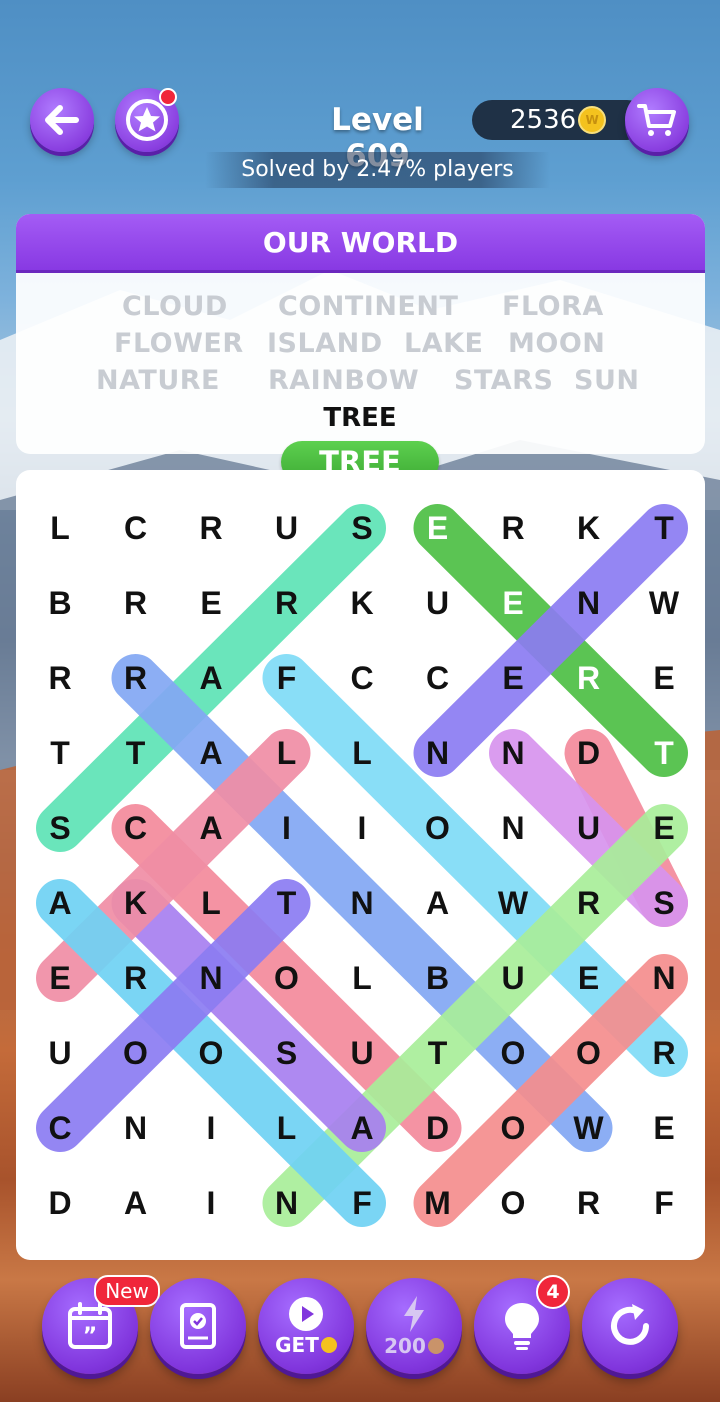 The width and height of the screenshot is (720, 1402). I want to click on cart-icon, so click(656, 120).